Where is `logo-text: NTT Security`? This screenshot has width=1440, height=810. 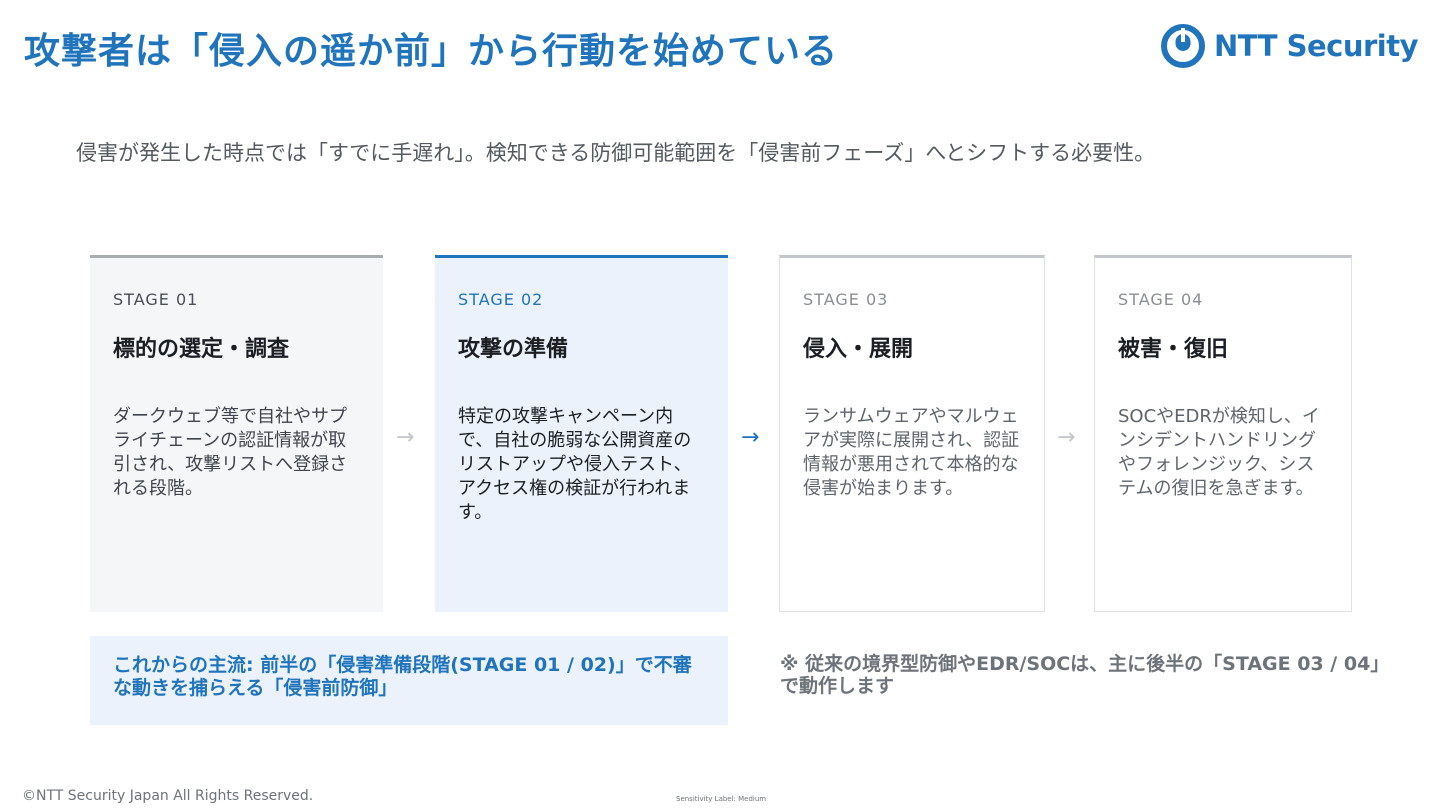
logo-text: NTT Security is located at coordinates (1316, 46).